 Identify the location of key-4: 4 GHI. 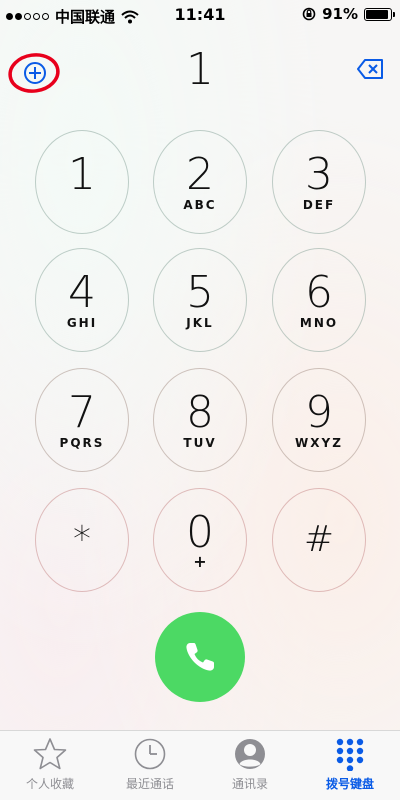
(82, 300).